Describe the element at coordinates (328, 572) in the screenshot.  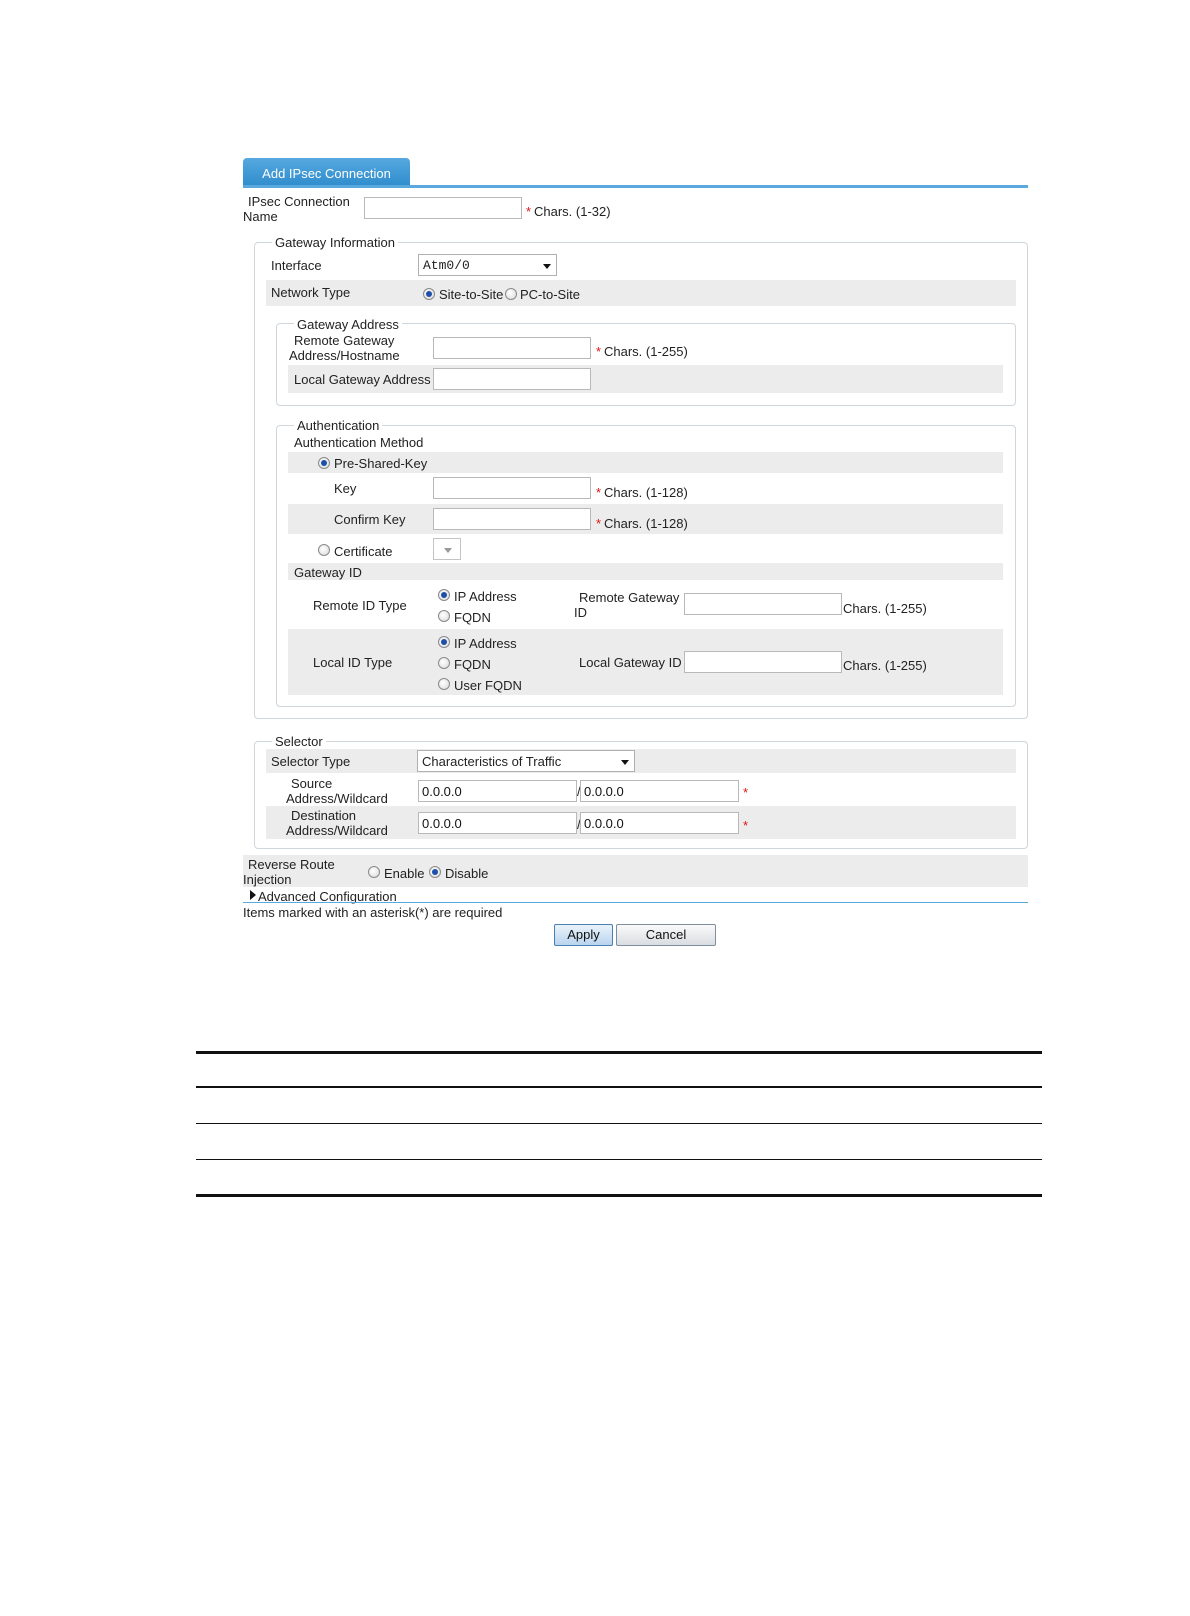
I see `gateway-id-label: Gateway ID` at that location.